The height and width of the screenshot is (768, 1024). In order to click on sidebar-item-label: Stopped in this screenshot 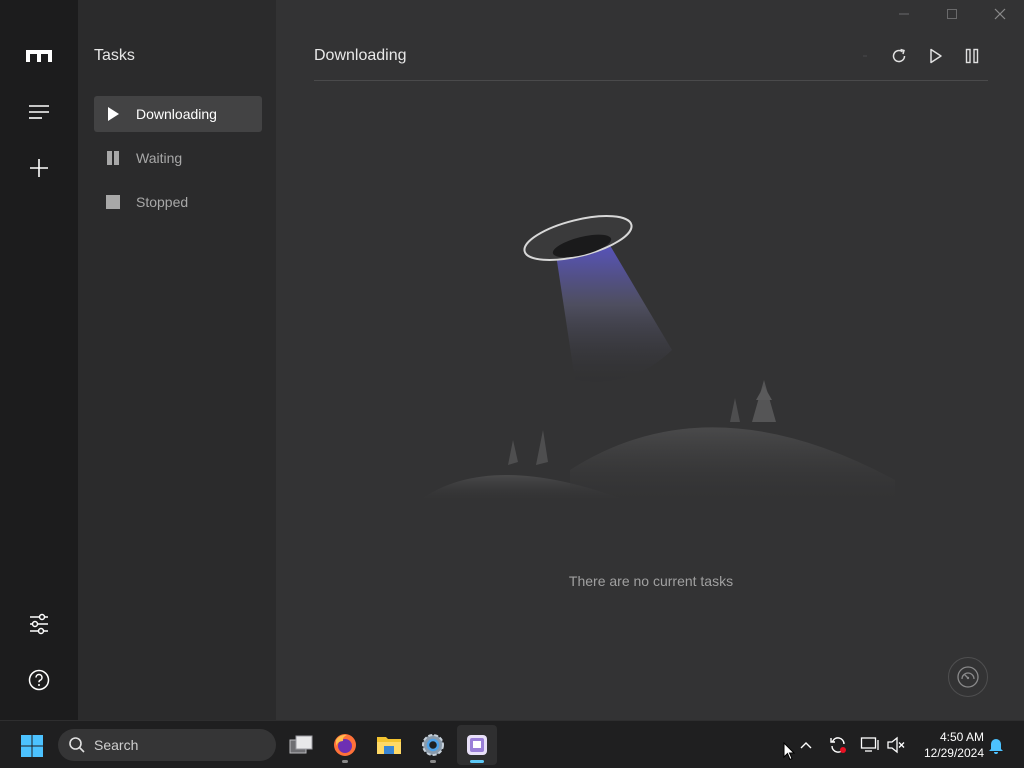, I will do `click(162, 202)`.